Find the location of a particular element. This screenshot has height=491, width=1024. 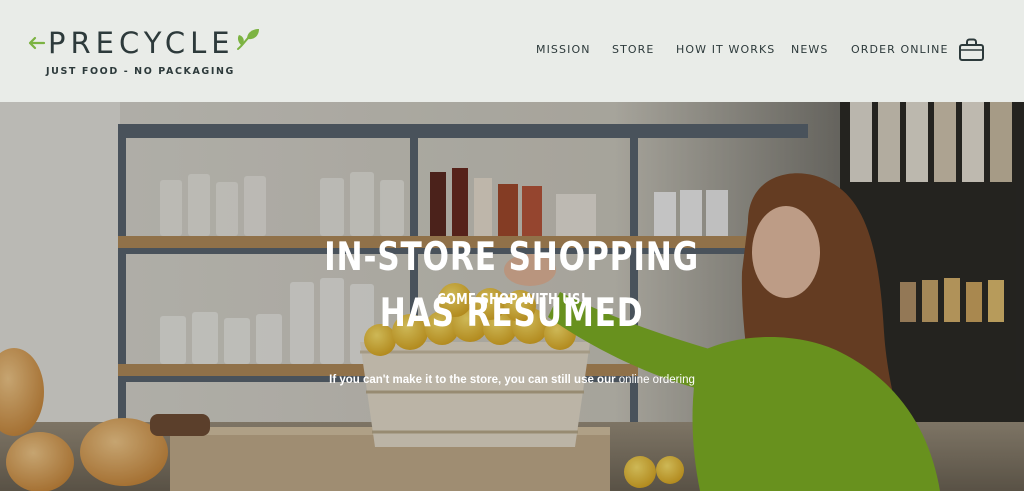

hero-headline-line1: IN-STORE SHOPPING is located at coordinates (512, 257).